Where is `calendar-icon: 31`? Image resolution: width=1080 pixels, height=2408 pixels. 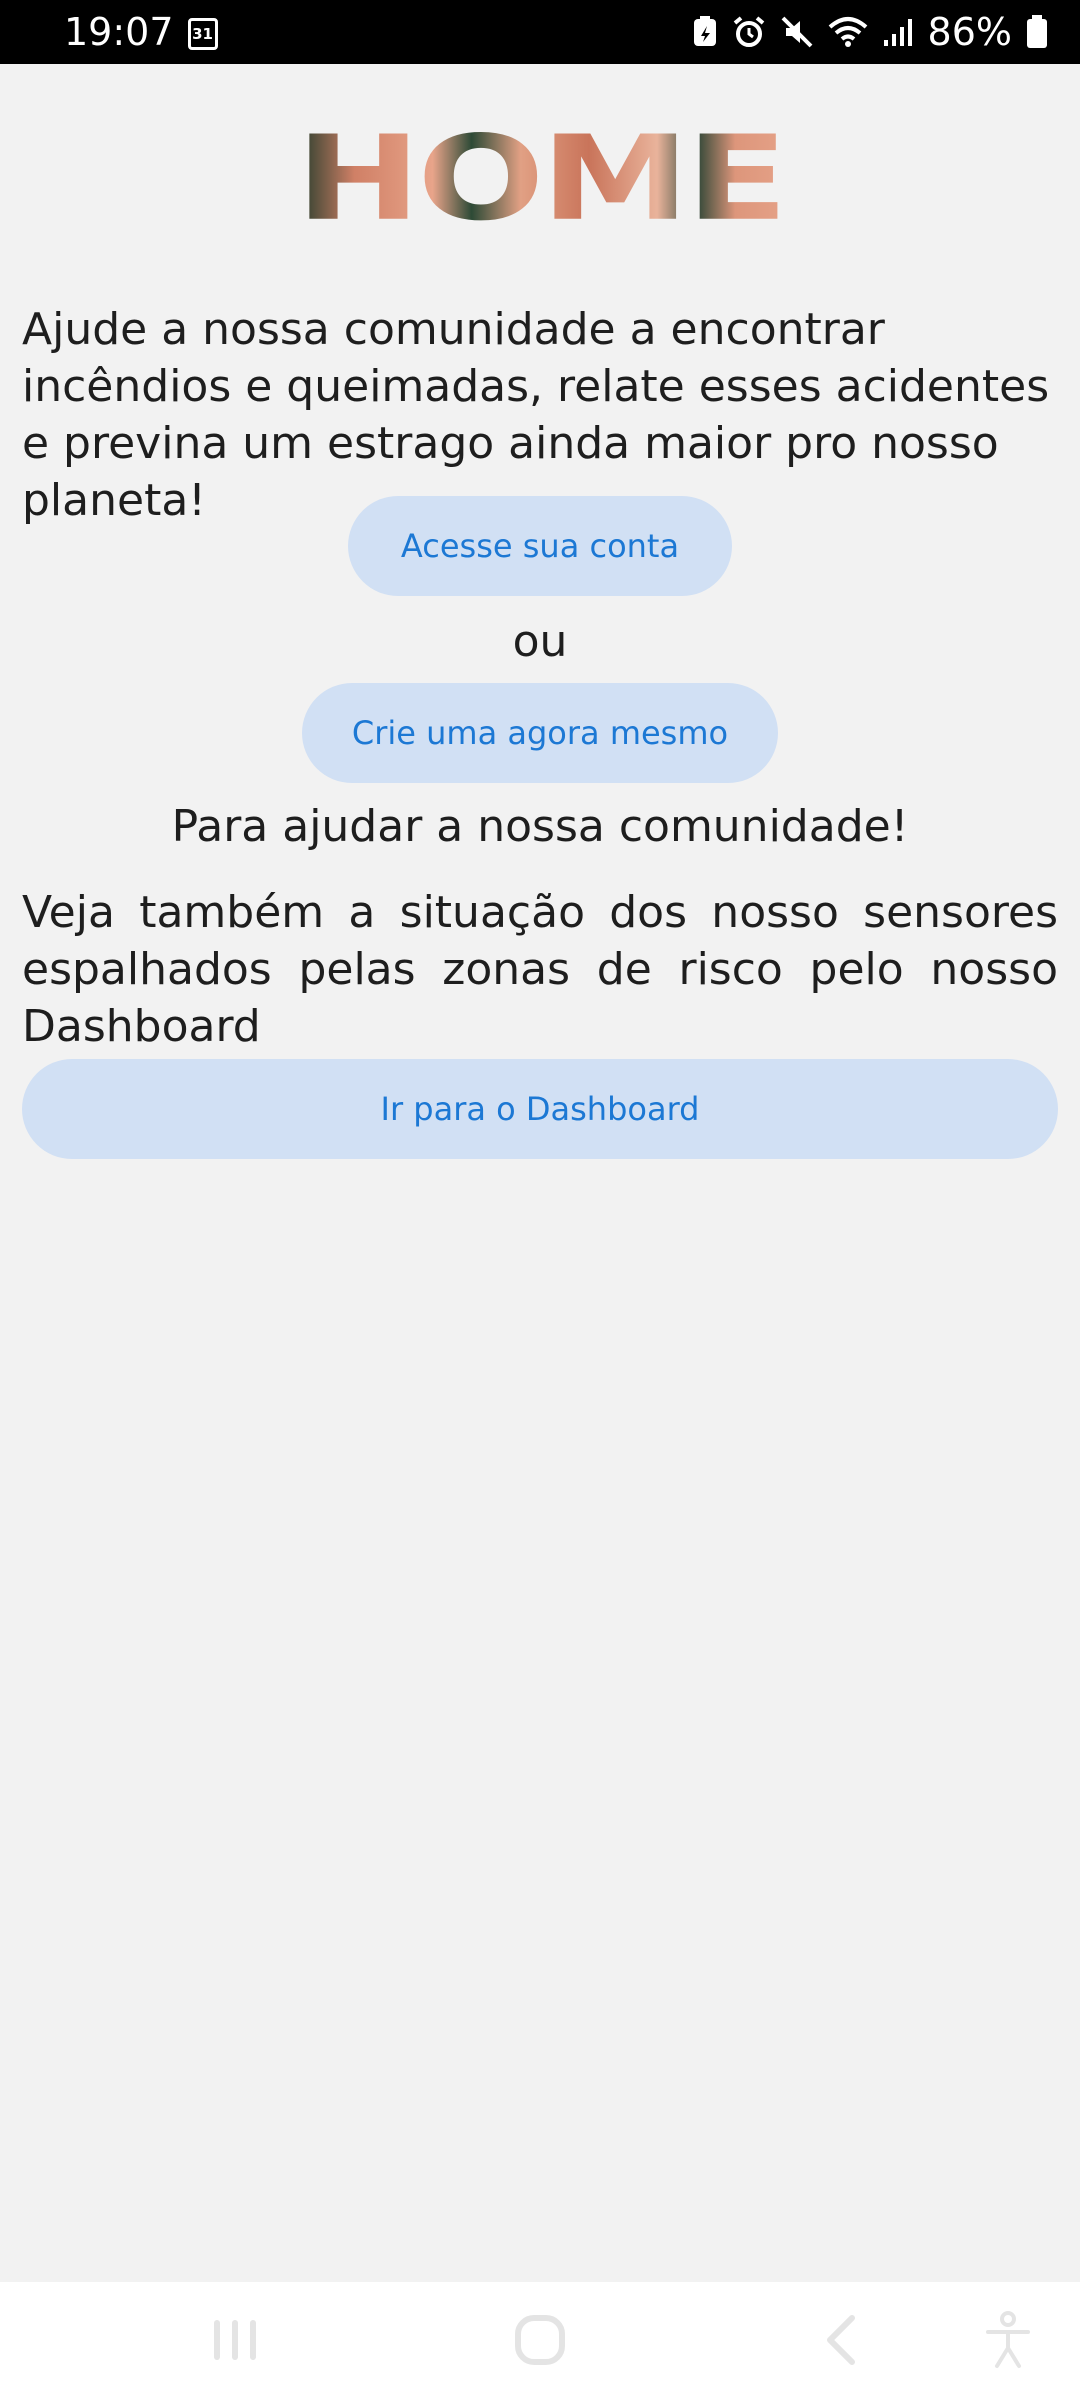
calendar-icon: 31 is located at coordinates (202, 34).